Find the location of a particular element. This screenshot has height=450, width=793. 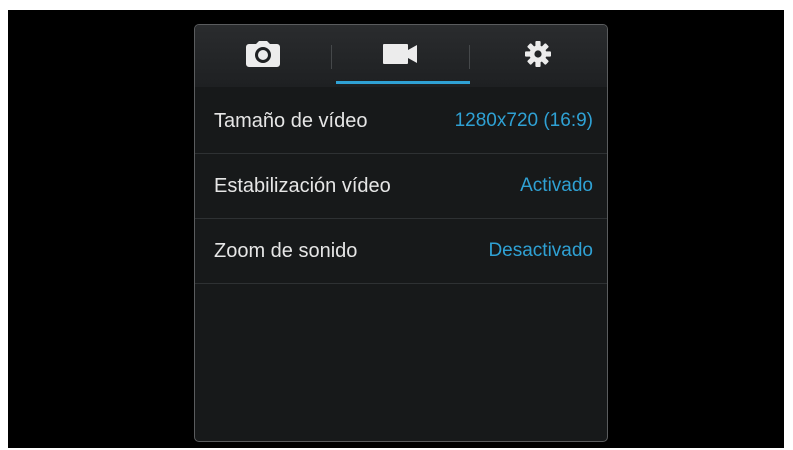

gear-icon is located at coordinates (538, 56).